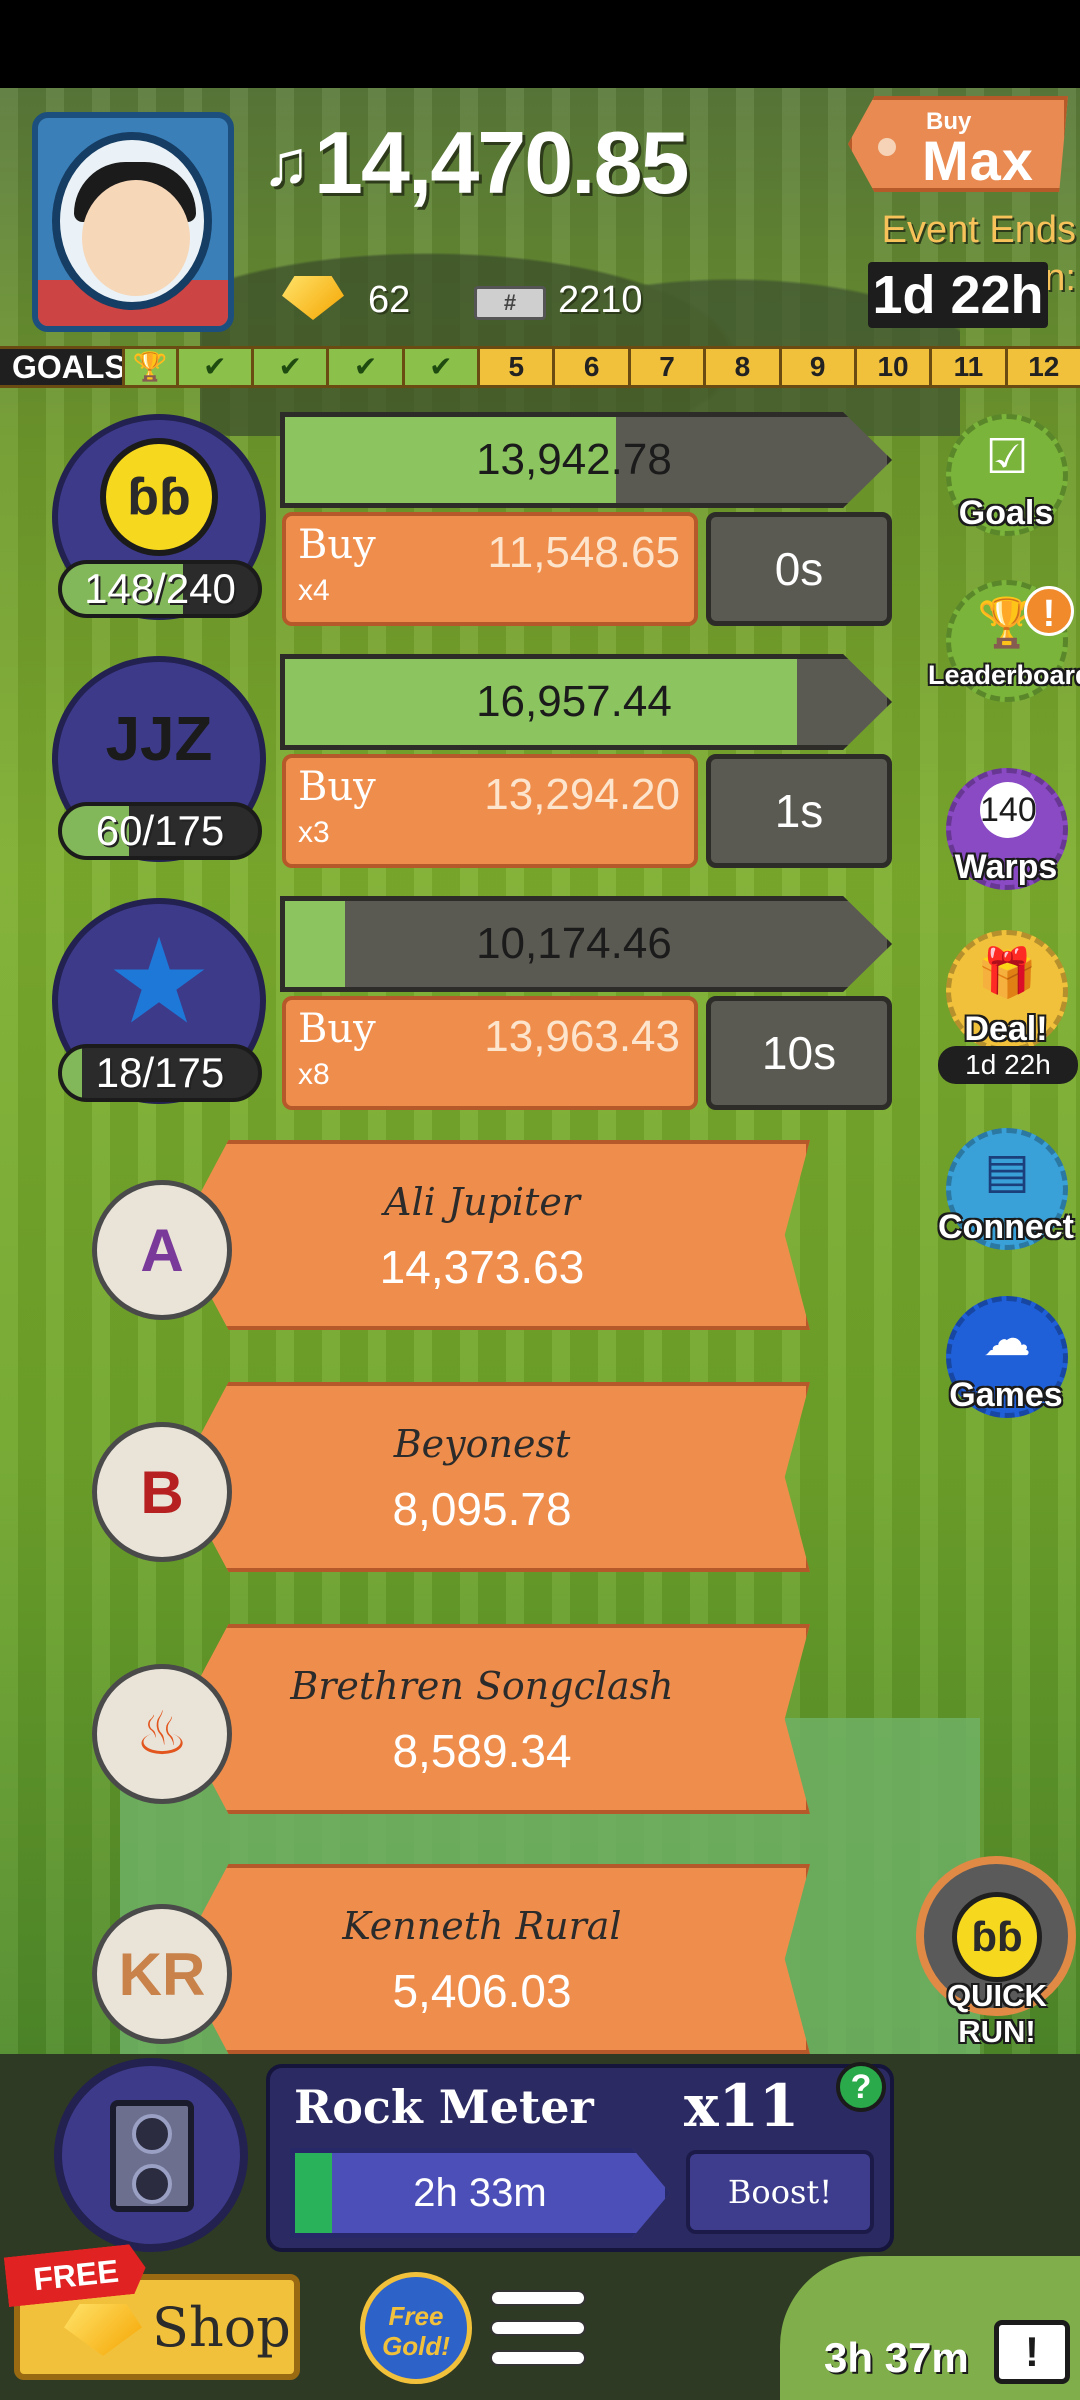  Describe the element at coordinates (896, 2357) in the screenshot. I see `tv-reward-timer: 3h 37m` at that location.